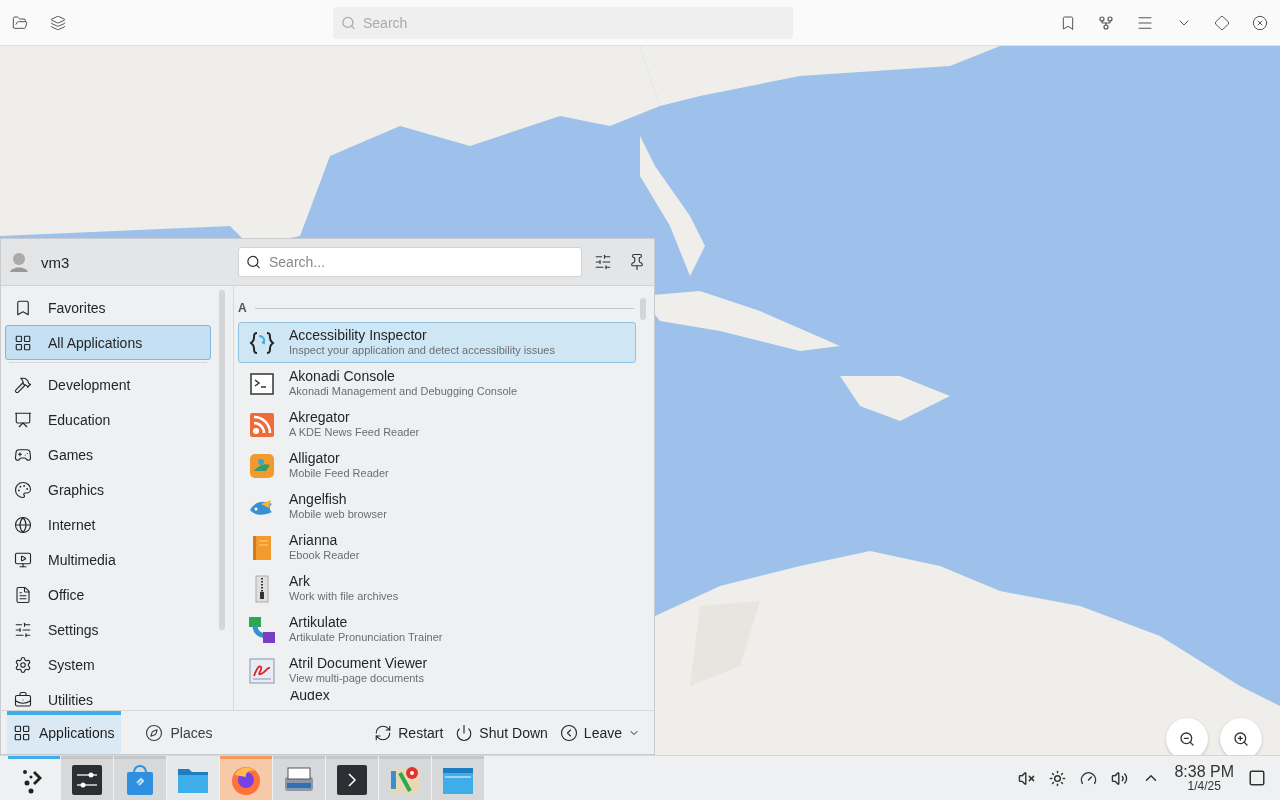 The width and height of the screenshot is (1280, 800). I want to click on category-item: Multimedia, so click(108, 559).